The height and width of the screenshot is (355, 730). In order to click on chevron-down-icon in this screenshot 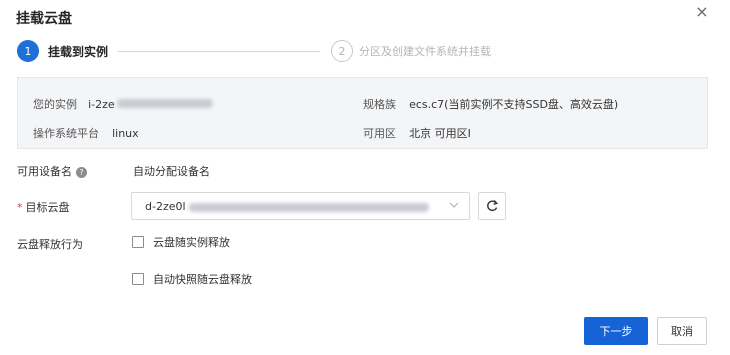, I will do `click(454, 205)`.